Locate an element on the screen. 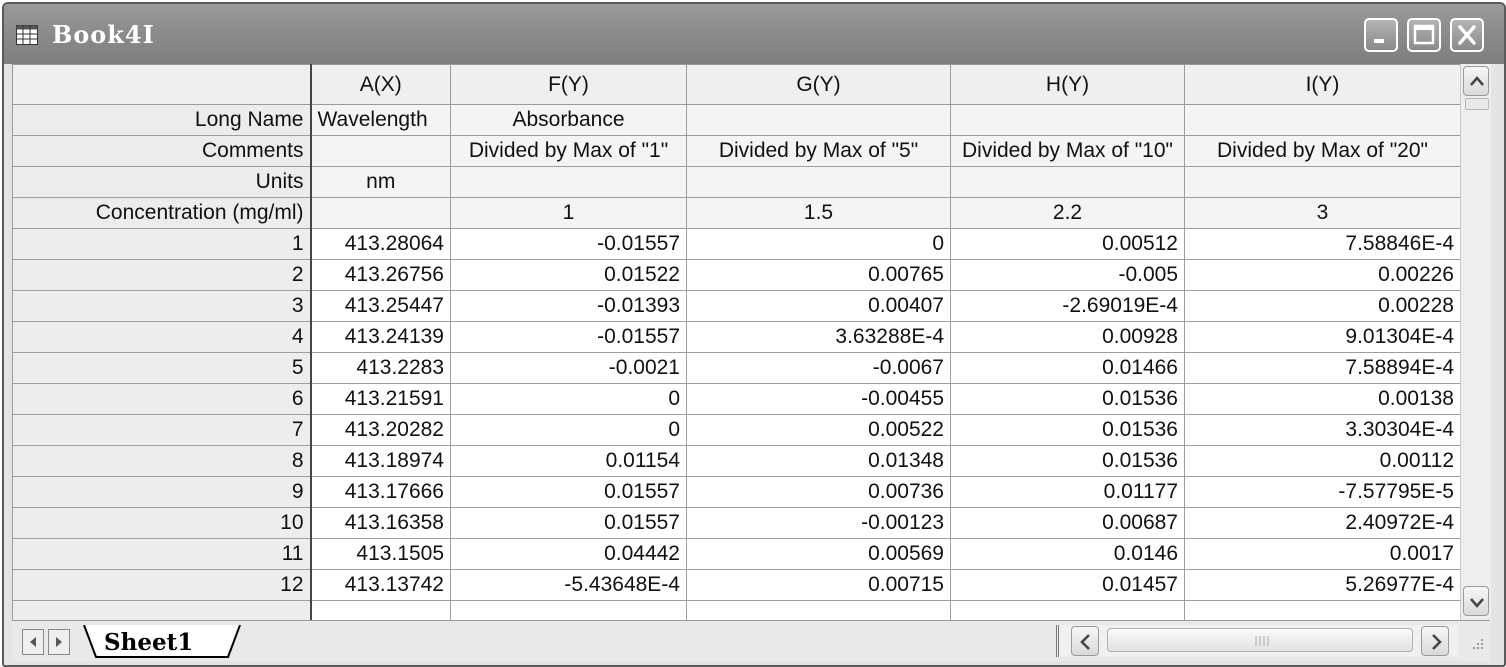 The image size is (1506, 667). row-index: 10 is located at coordinates (162, 523).